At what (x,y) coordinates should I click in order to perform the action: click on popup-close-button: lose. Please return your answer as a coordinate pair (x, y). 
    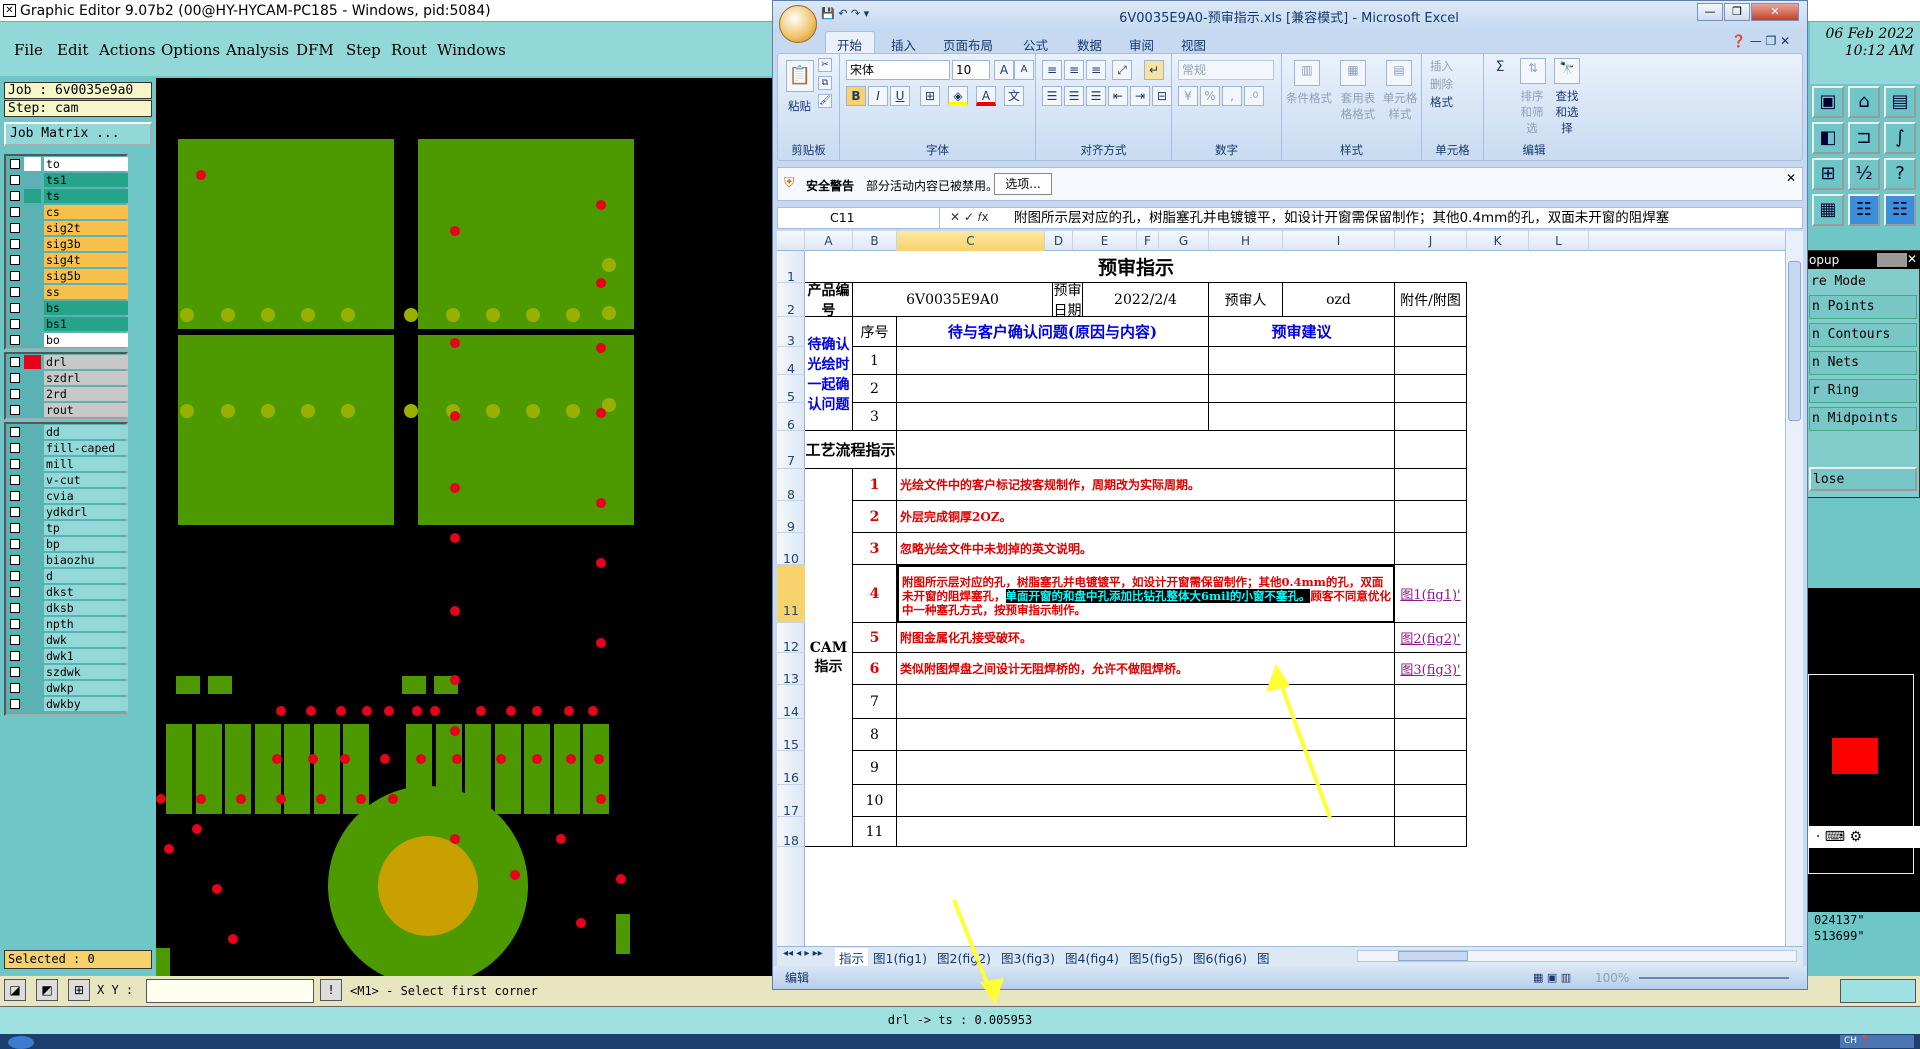
    Looking at the image, I should click on (1863, 479).